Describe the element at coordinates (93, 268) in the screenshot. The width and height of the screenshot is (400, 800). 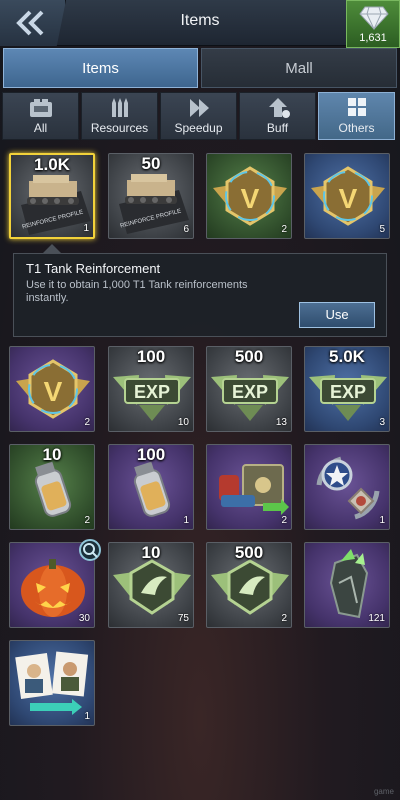
I see `tooltip-title: T1 Tank Reinforcement` at that location.